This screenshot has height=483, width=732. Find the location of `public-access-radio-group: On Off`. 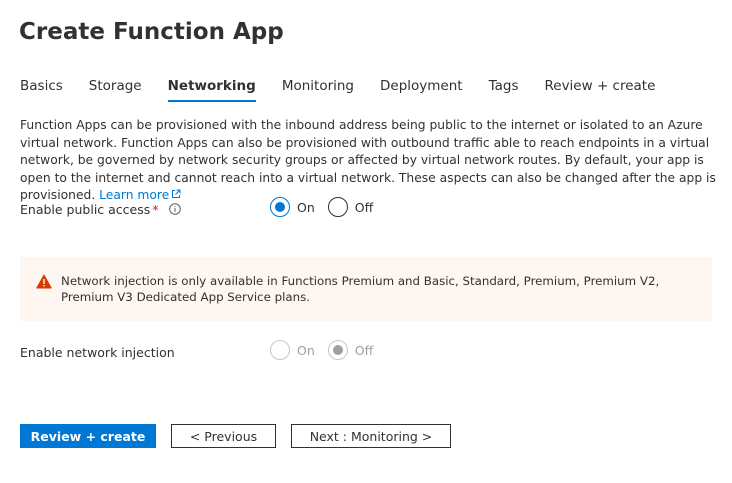

public-access-radio-group: On Off is located at coordinates (328, 207).